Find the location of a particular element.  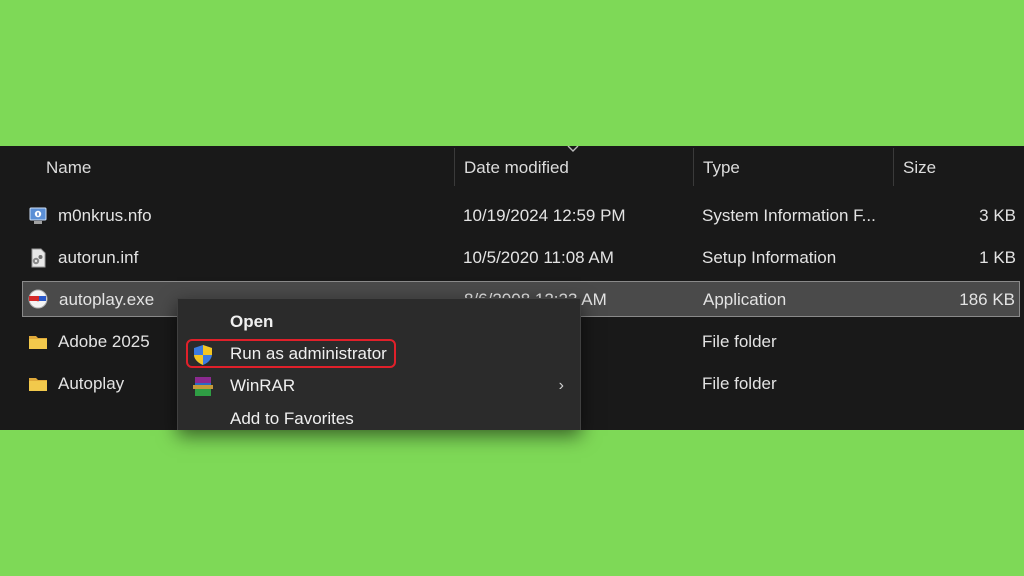

menu-item-run-as-administrator: Run as administrator is located at coordinates (379, 354).